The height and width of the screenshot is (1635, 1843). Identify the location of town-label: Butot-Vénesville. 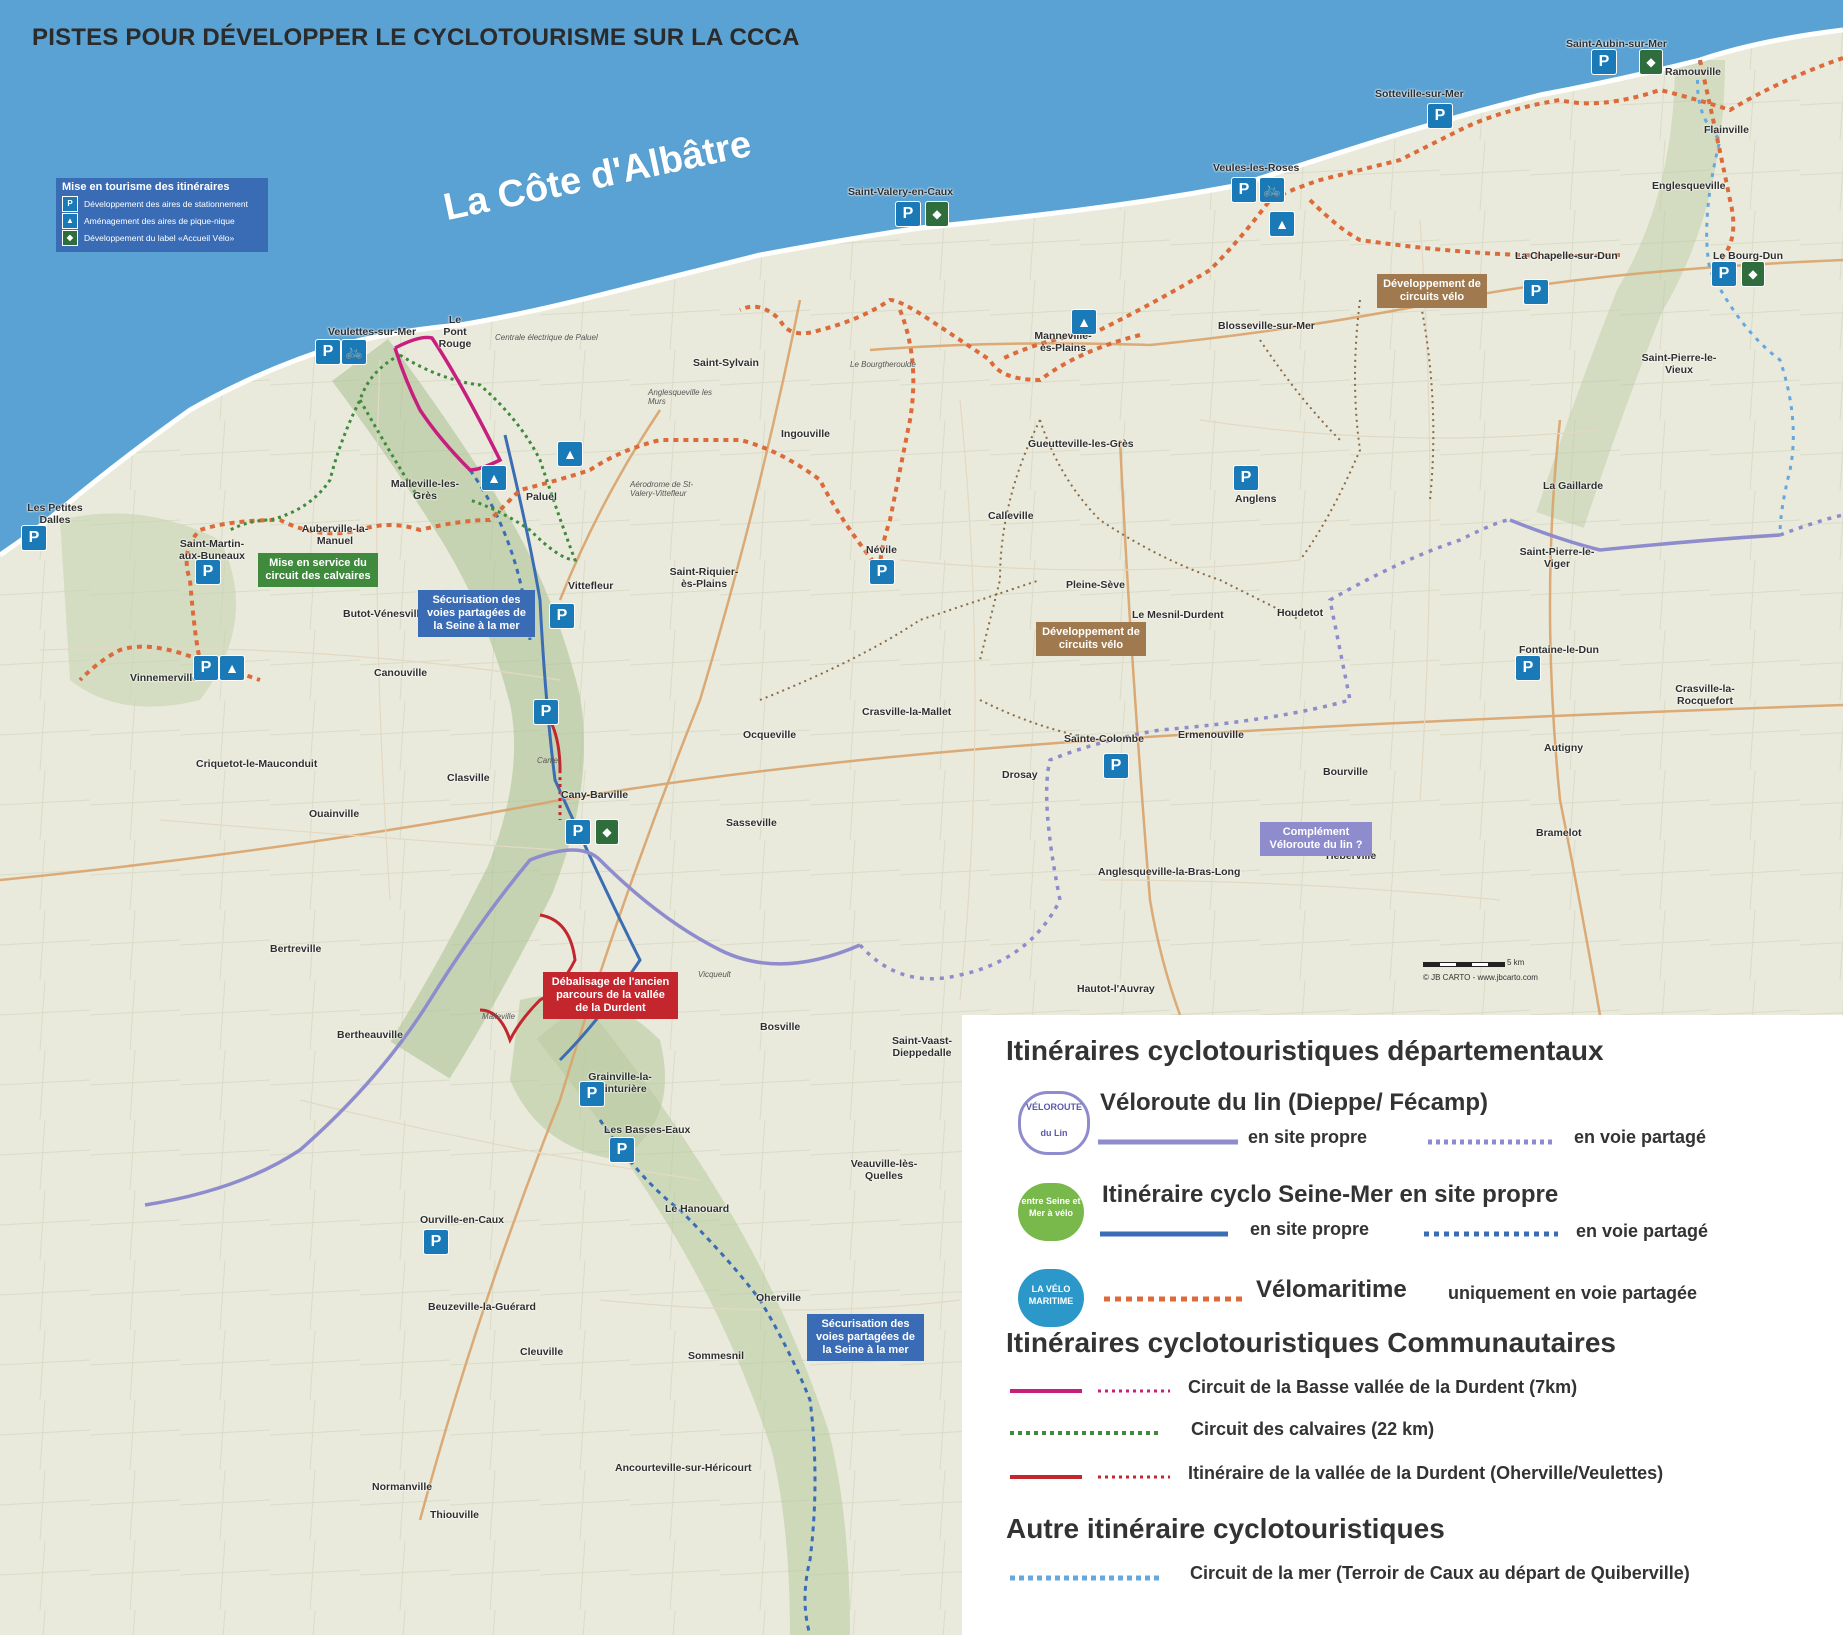
(384, 614).